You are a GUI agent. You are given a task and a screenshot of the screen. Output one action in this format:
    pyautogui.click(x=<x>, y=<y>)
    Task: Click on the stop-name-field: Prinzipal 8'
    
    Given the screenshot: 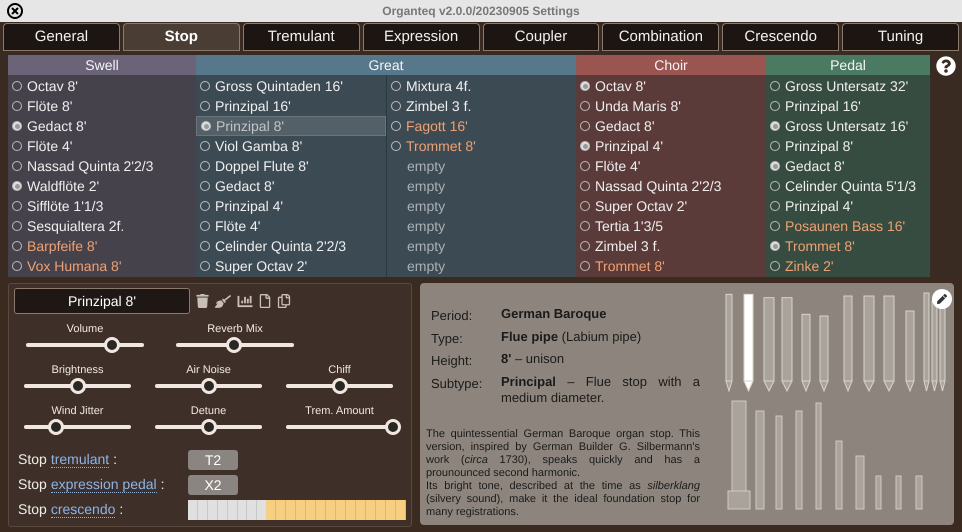 What is the action you would take?
    pyautogui.click(x=102, y=301)
    